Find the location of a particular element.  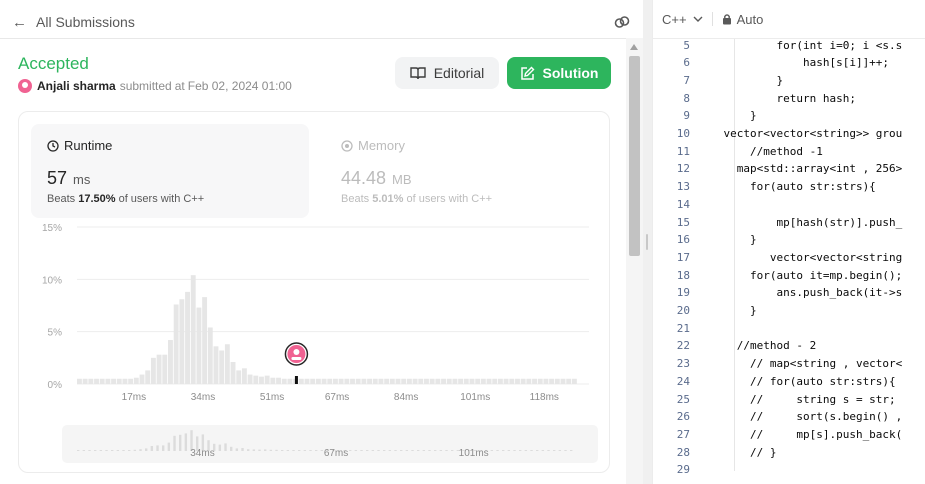

line-number: 12 is located at coordinates (683, 169).